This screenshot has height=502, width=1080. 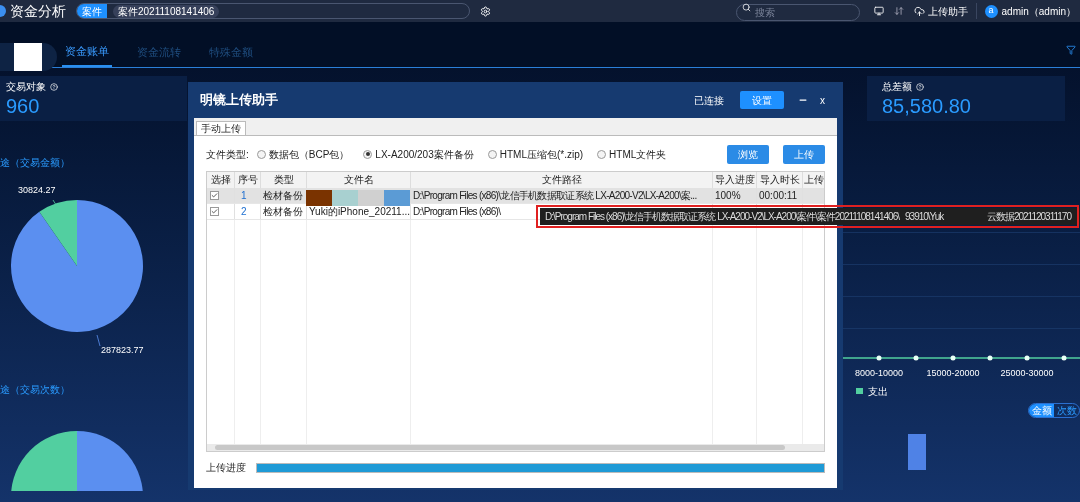 What do you see at coordinates (28, 57) in the screenshot?
I see `blank-tile` at bounding box center [28, 57].